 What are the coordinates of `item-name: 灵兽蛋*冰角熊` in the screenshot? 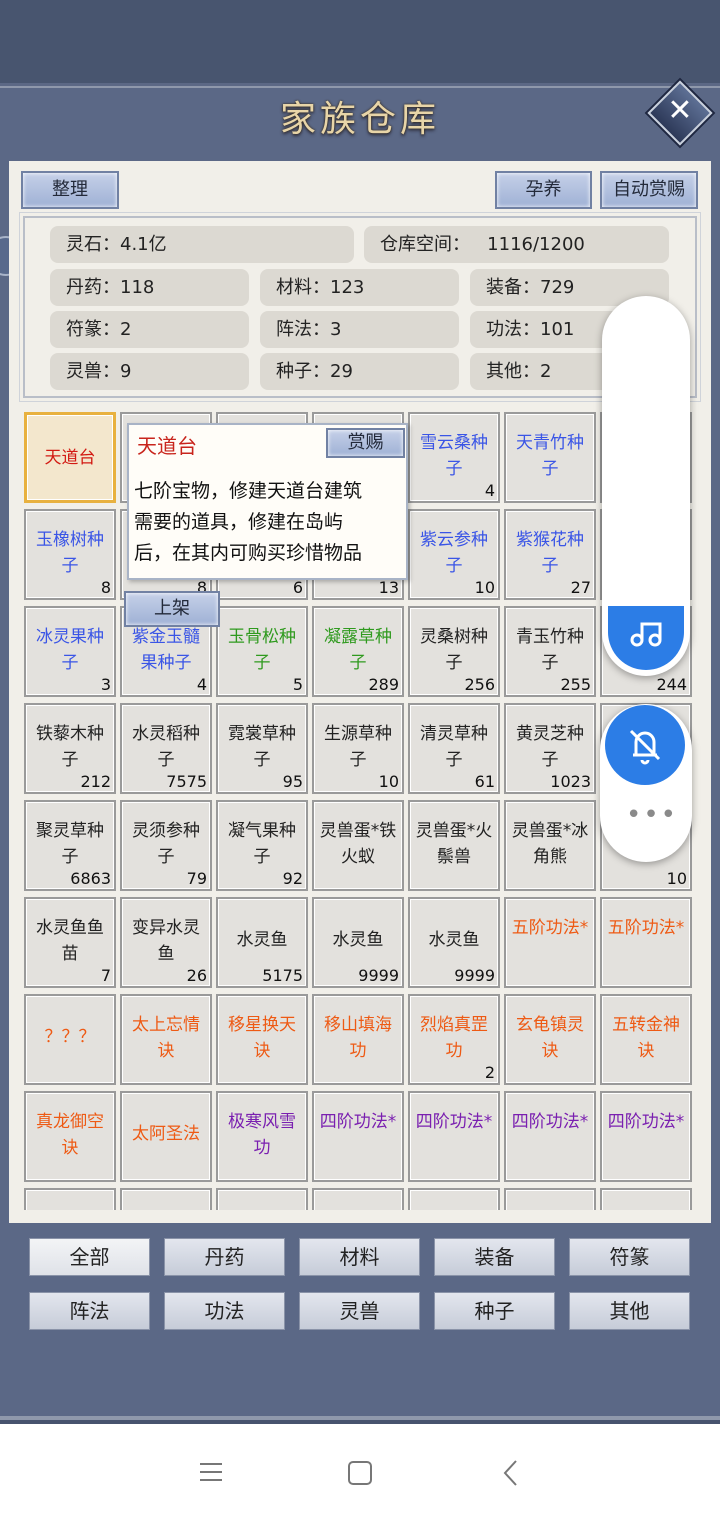 It's located at (550, 844).